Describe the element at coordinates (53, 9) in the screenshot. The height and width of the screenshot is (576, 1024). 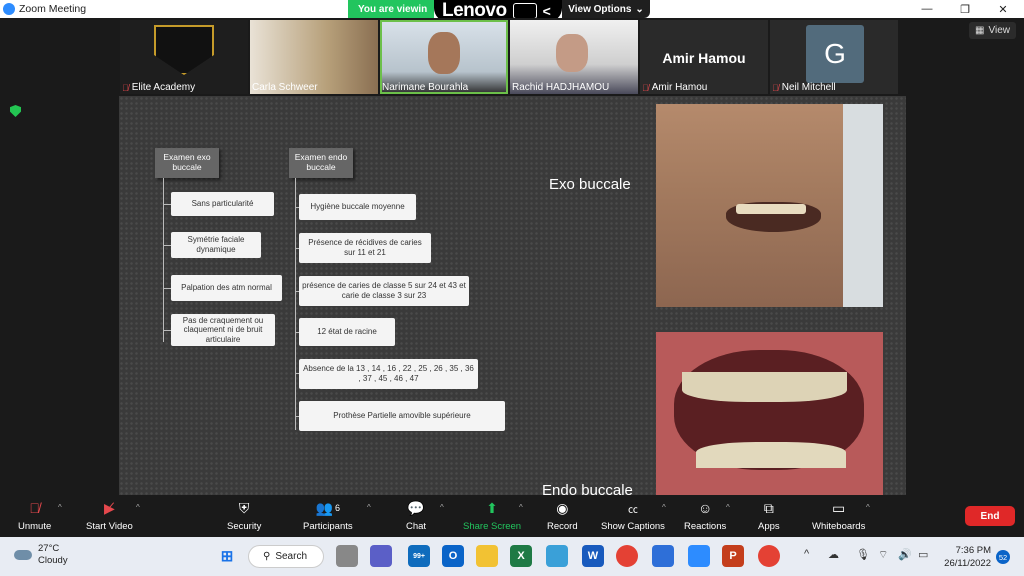
I see `window-title: Zoom Meeting` at that location.